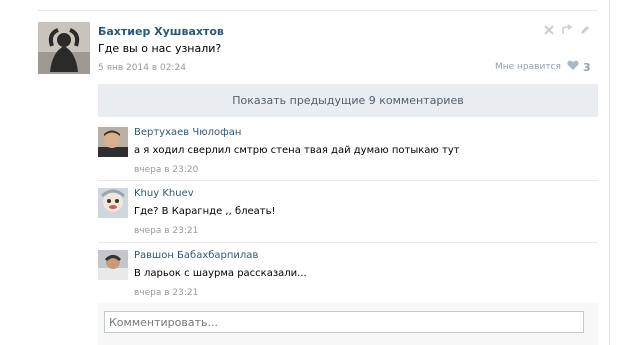  I want to click on post-text: Где вы о нас узнали?, so click(160, 48).